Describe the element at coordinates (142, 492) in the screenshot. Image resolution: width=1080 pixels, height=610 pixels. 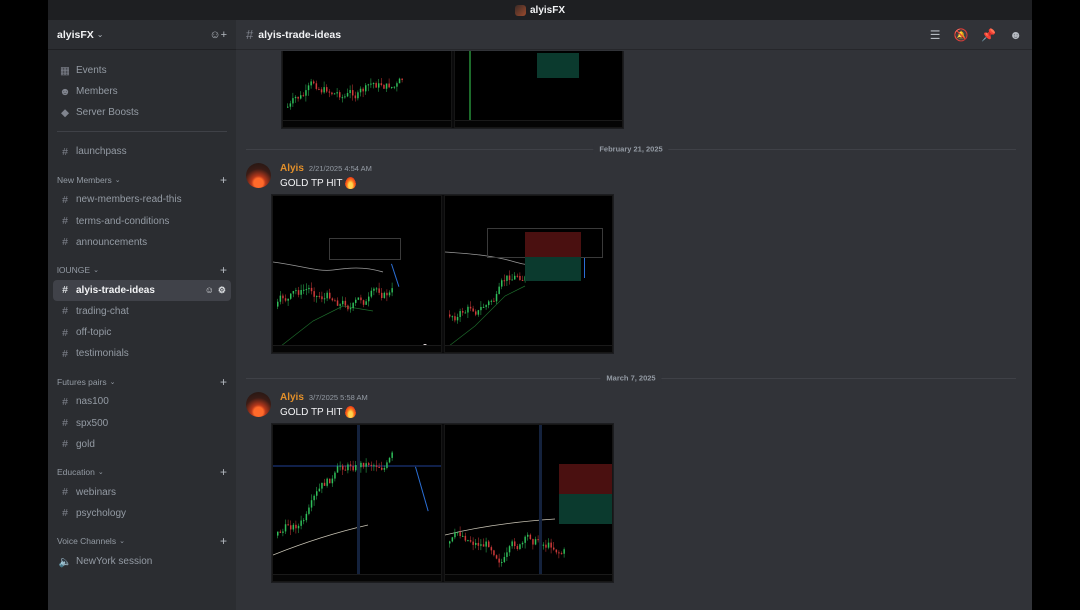
I see `channel-webinars: # webinars` at that location.